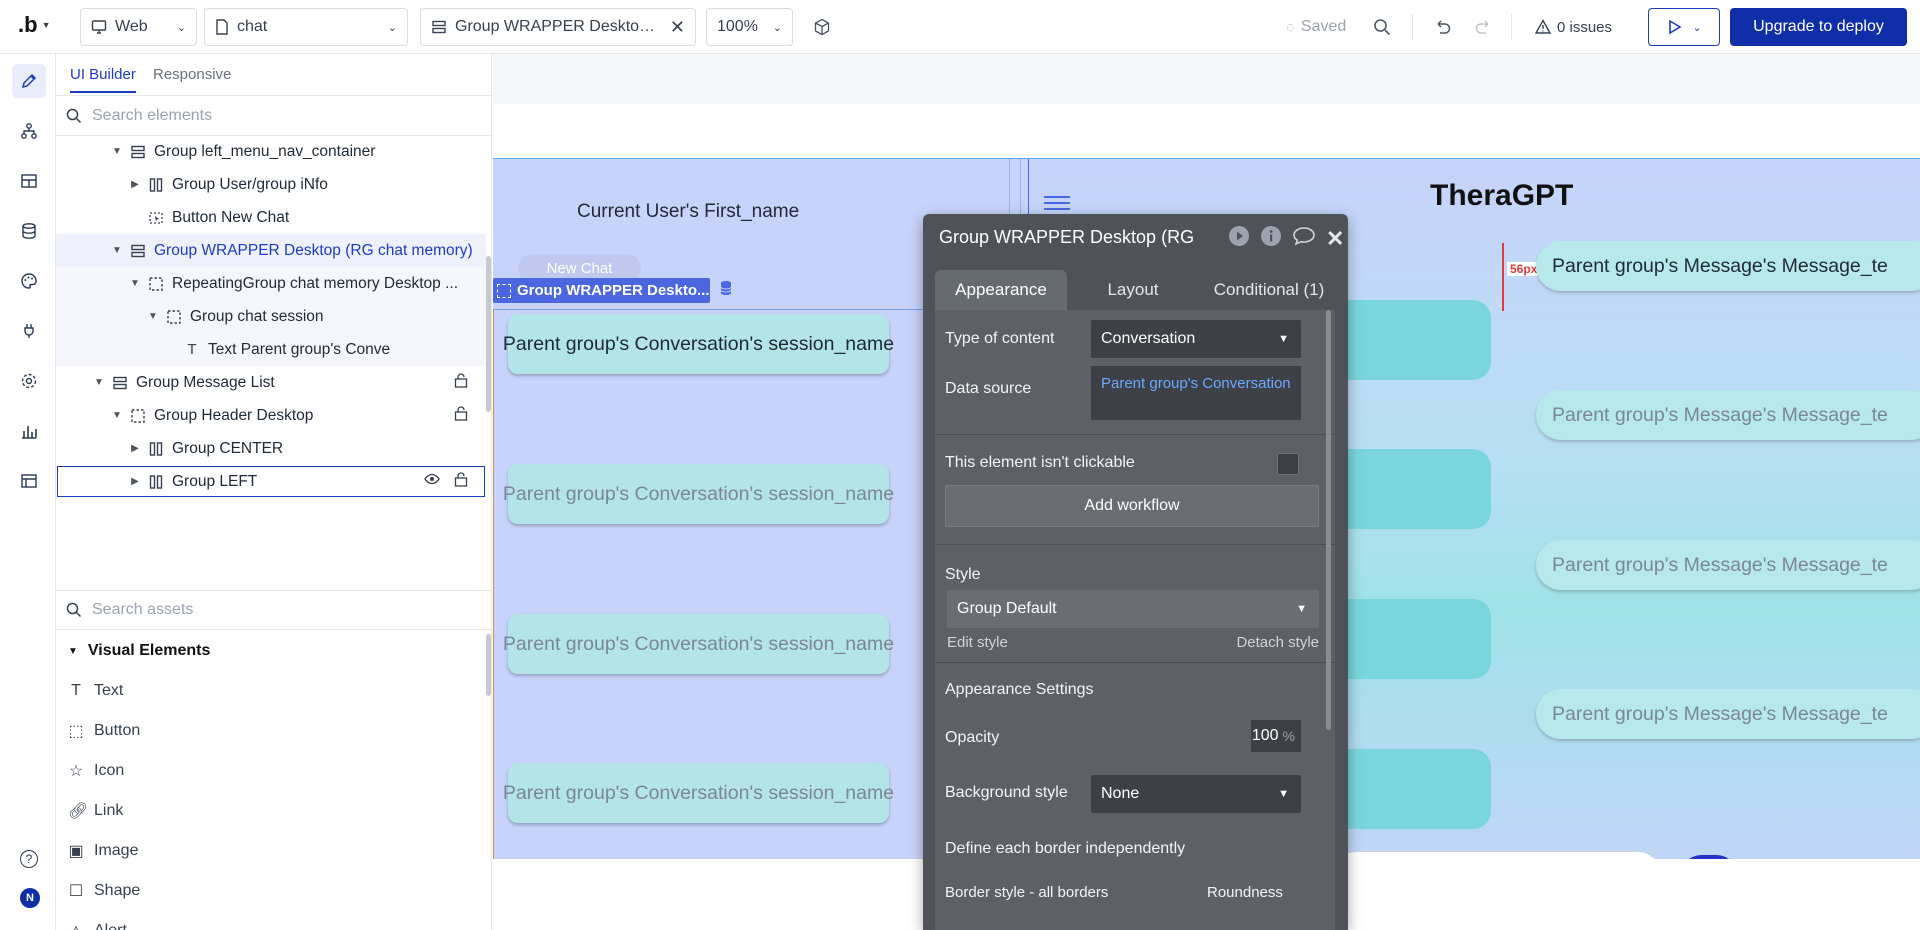 This screenshot has width=1920, height=930. What do you see at coordinates (30, 898) in the screenshot?
I see `avatar: N` at bounding box center [30, 898].